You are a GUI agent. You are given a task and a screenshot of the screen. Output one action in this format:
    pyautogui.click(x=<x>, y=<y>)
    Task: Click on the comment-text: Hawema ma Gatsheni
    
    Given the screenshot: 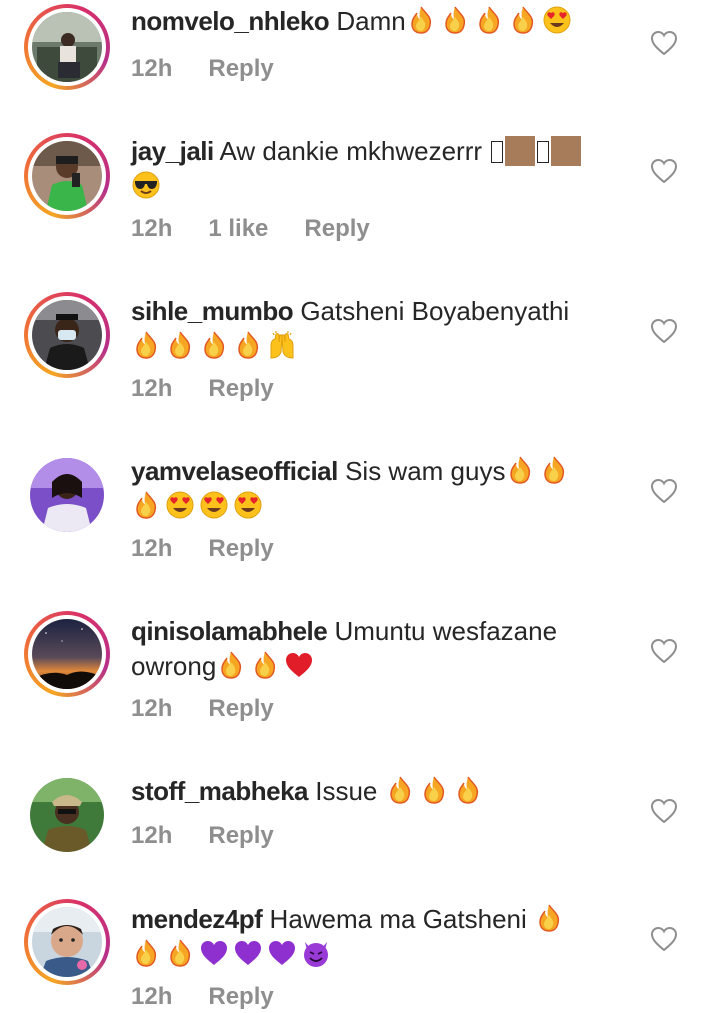 What is the action you would take?
    pyautogui.click(x=398, y=919)
    